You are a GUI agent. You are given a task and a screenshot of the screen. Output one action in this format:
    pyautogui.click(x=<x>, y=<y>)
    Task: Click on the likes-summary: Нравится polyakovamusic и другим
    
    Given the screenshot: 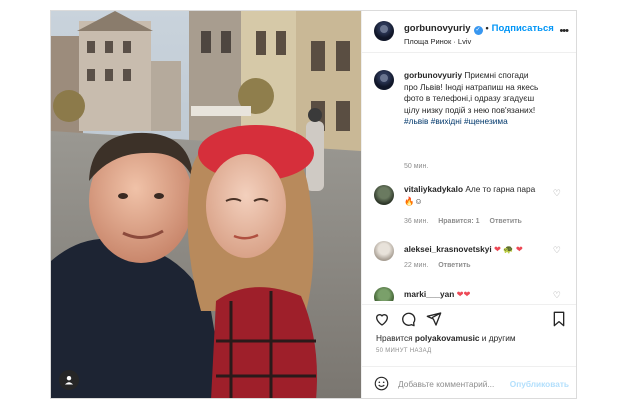 What is the action you would take?
    pyautogui.click(x=446, y=338)
    